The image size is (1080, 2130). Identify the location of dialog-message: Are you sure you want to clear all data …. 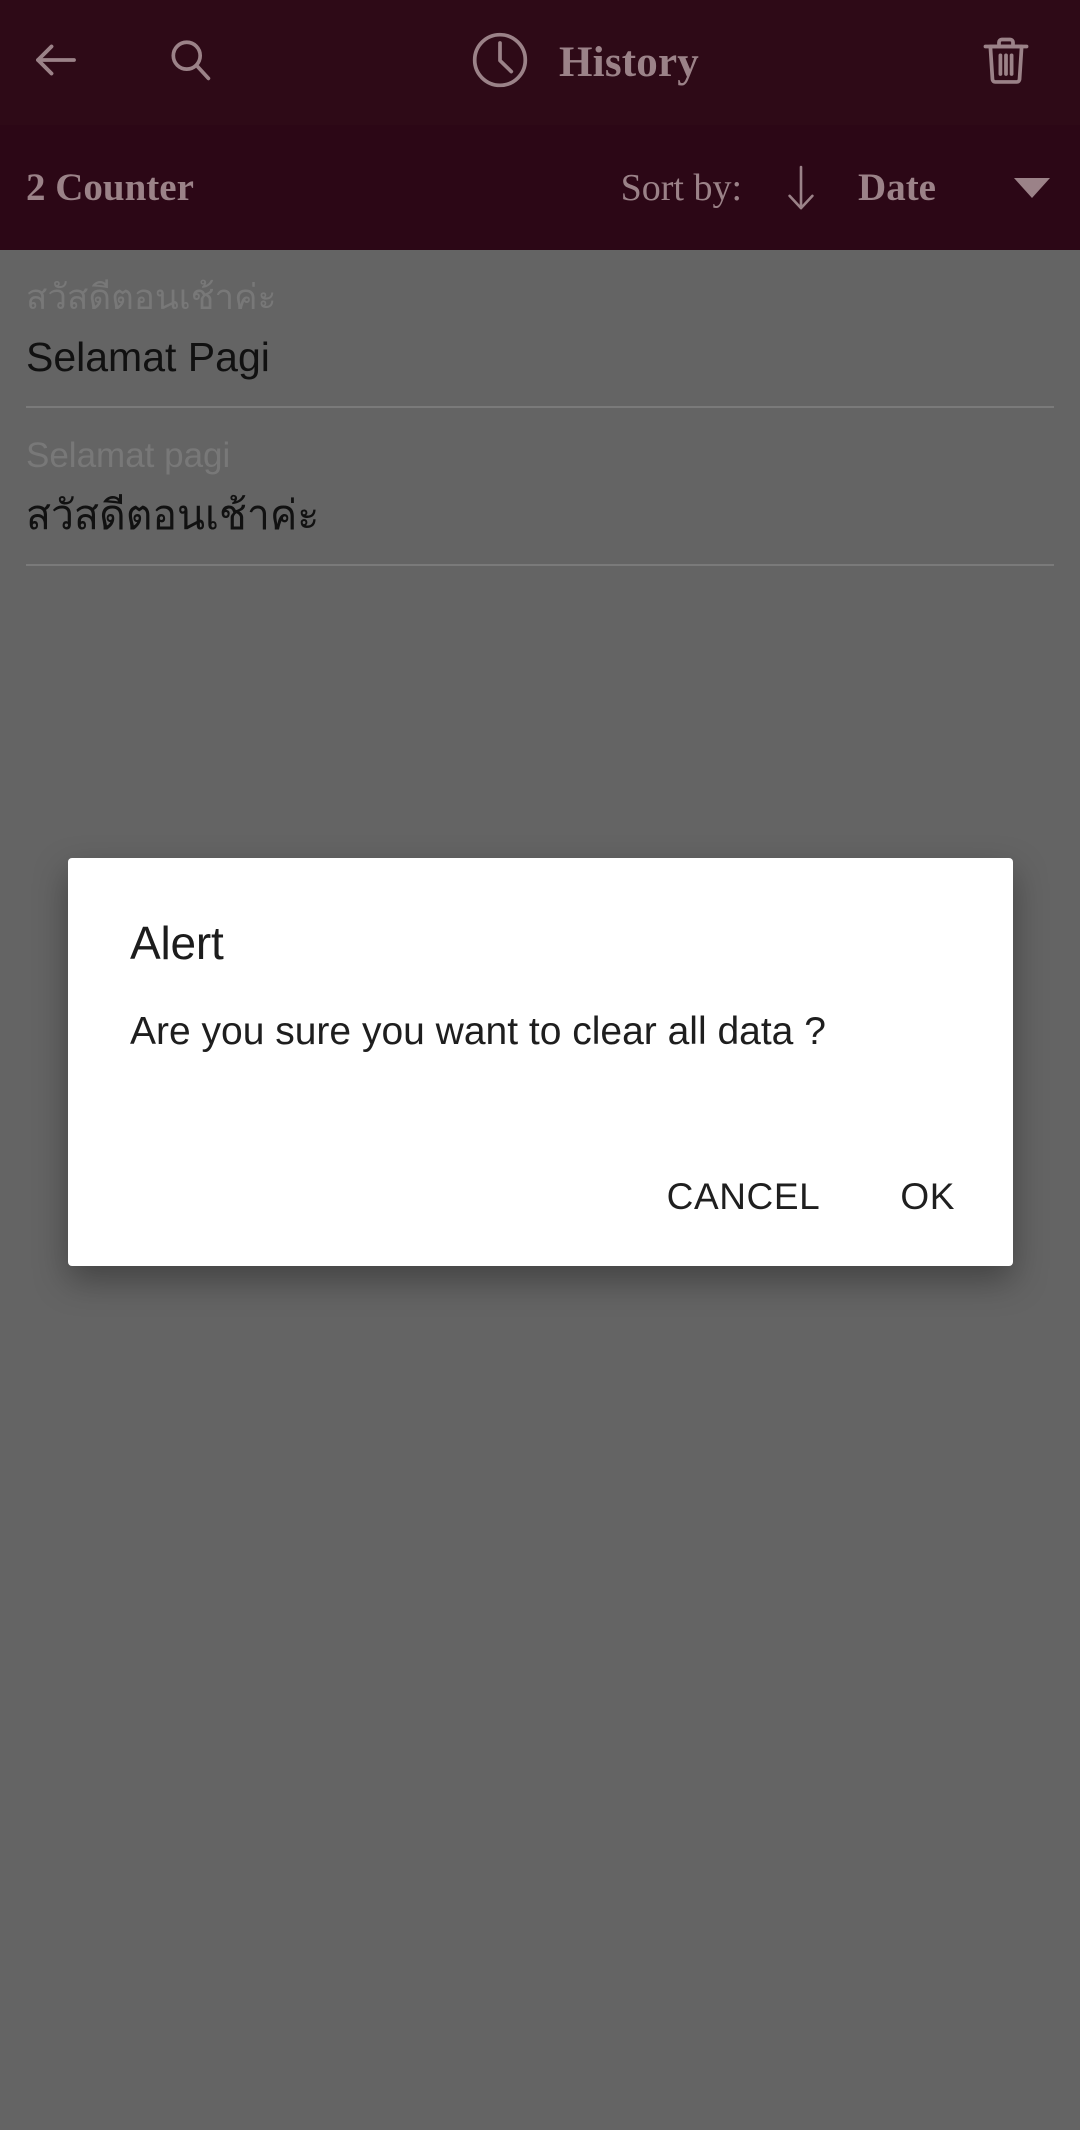
(478, 1031).